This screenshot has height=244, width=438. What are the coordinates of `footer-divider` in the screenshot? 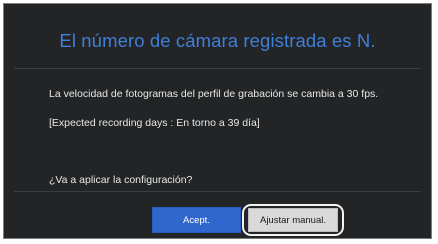 It's located at (217, 191).